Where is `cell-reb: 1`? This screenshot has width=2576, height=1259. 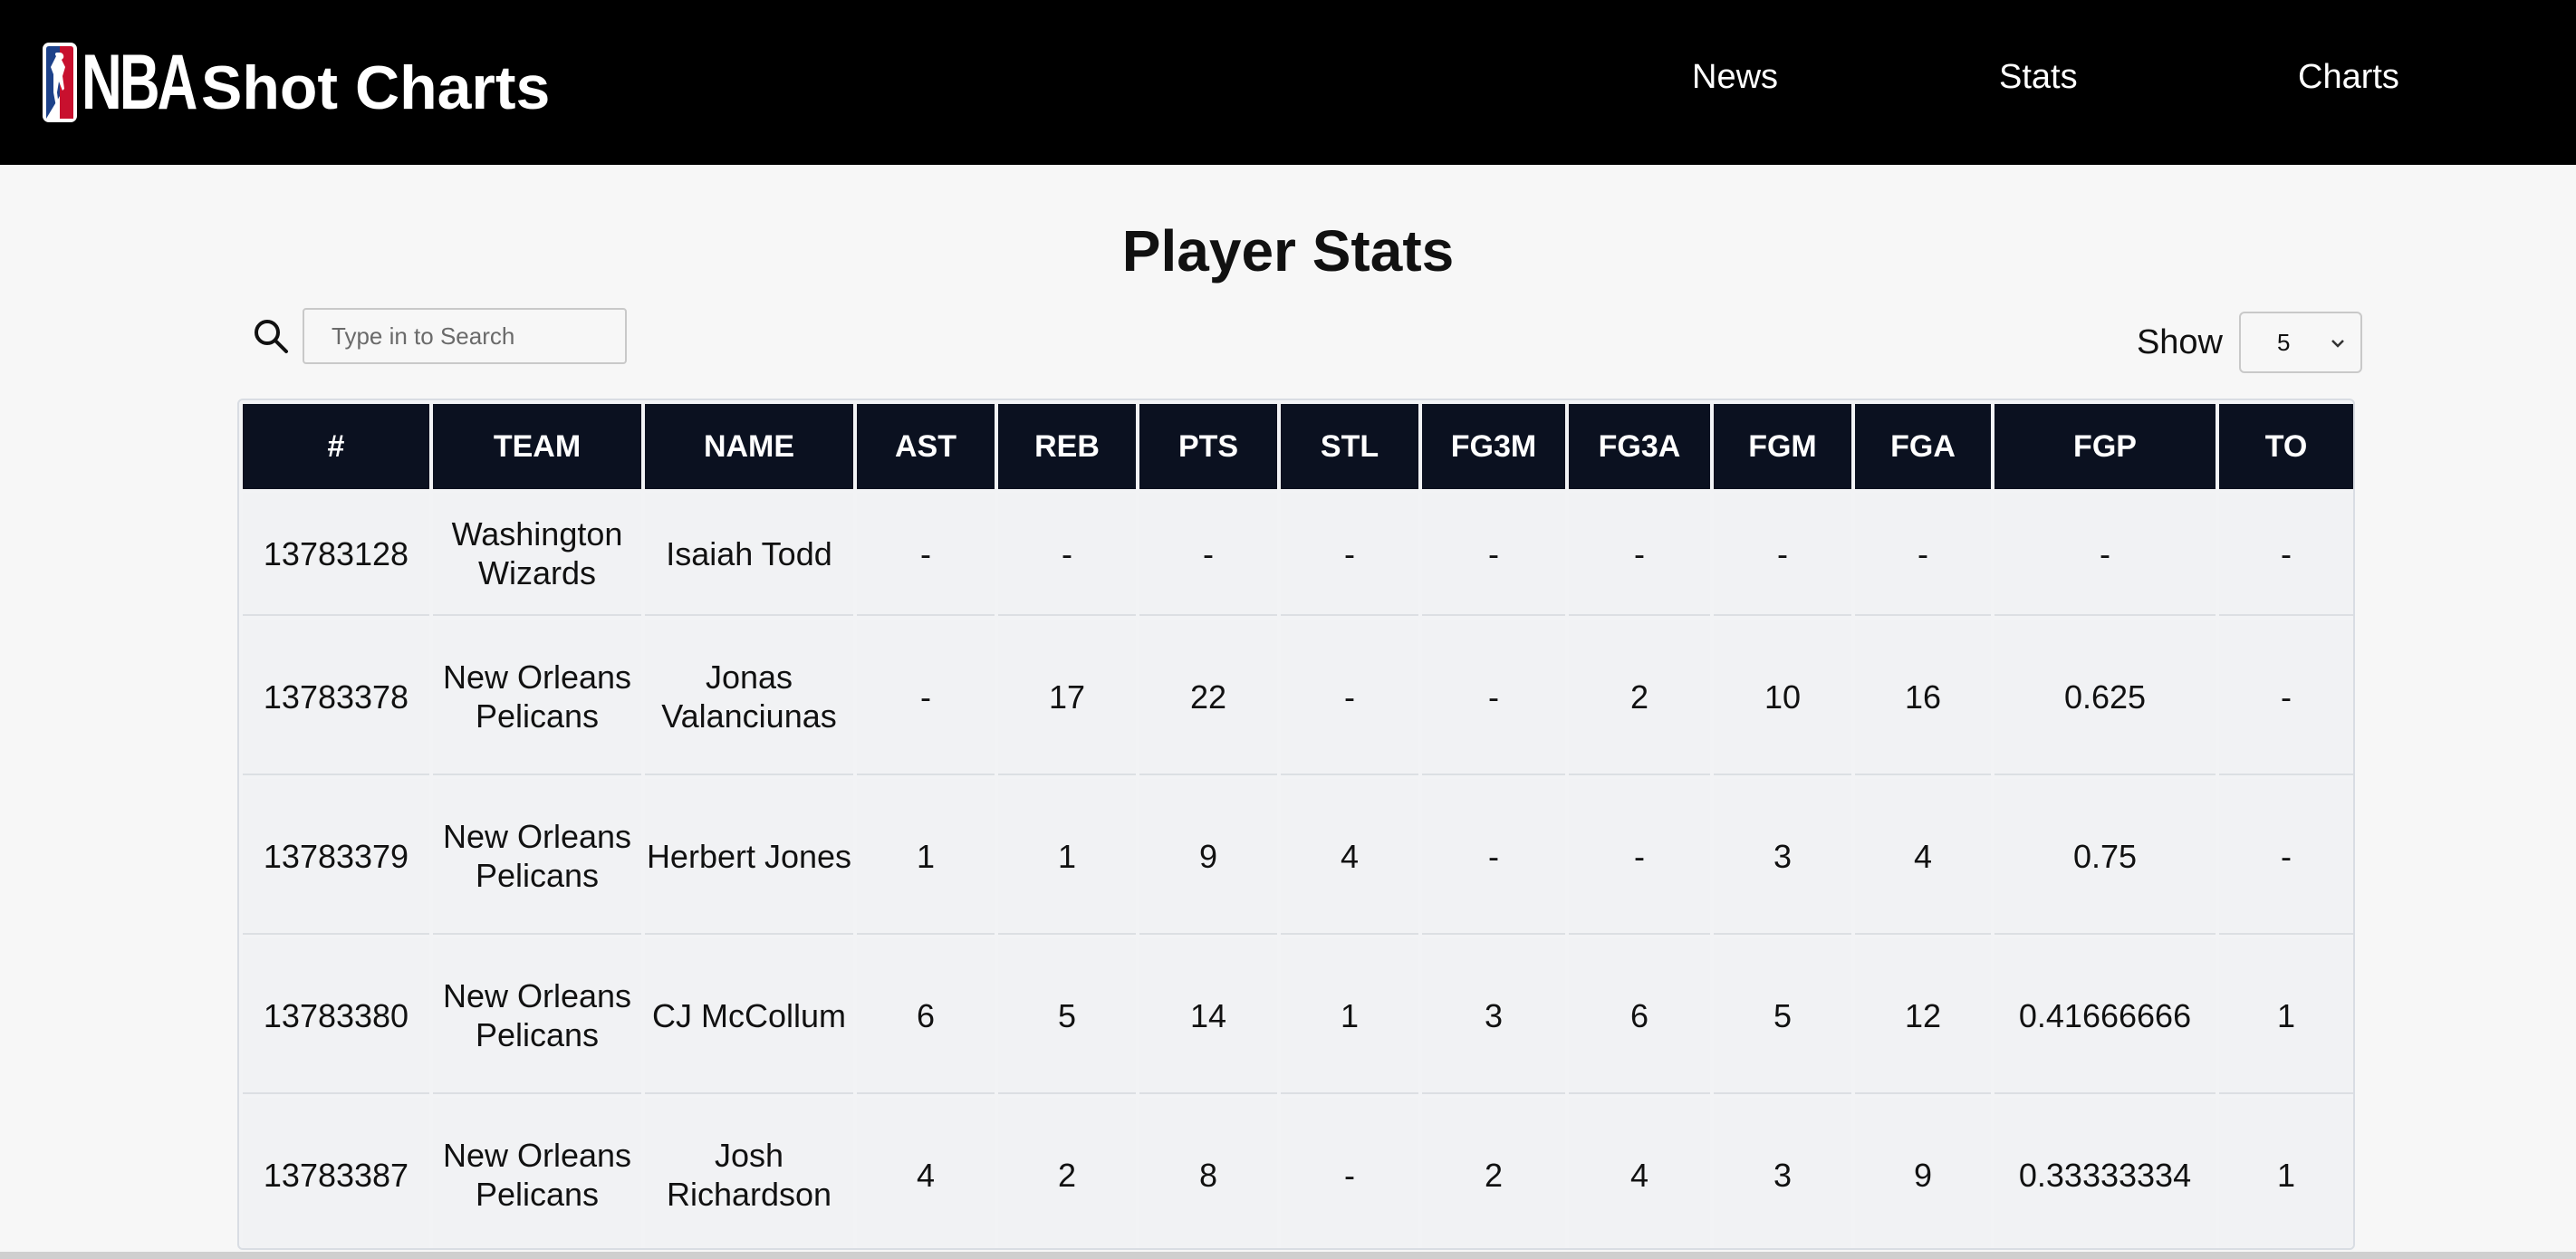 cell-reb: 1 is located at coordinates (1067, 857).